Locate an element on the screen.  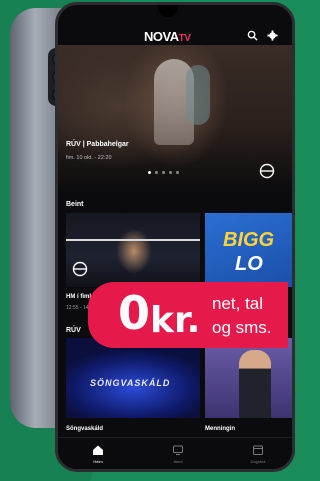
hero-subtitle: fim. 10 okt. - 22:20 is located at coordinates (89, 158).